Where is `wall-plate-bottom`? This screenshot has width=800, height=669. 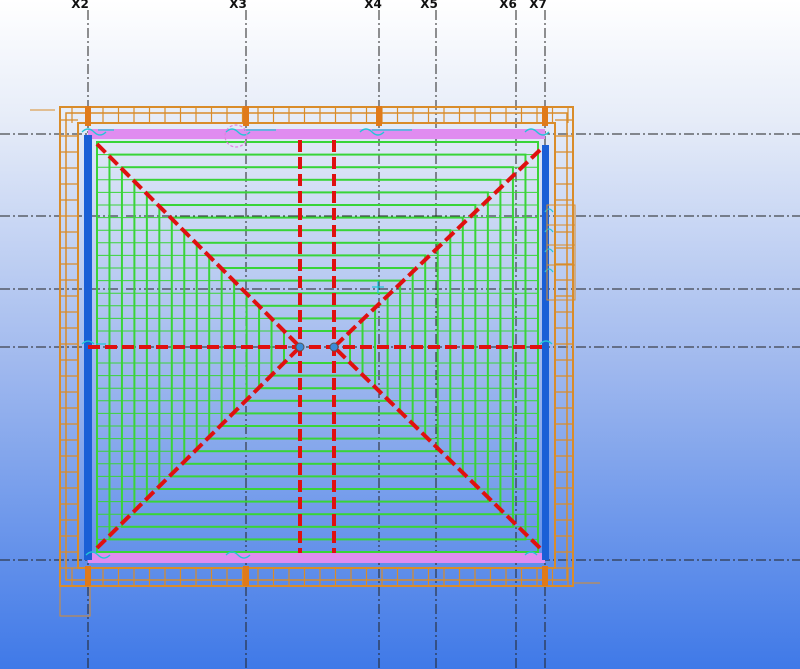
wall-plate-bottom is located at coordinates (316, 558).